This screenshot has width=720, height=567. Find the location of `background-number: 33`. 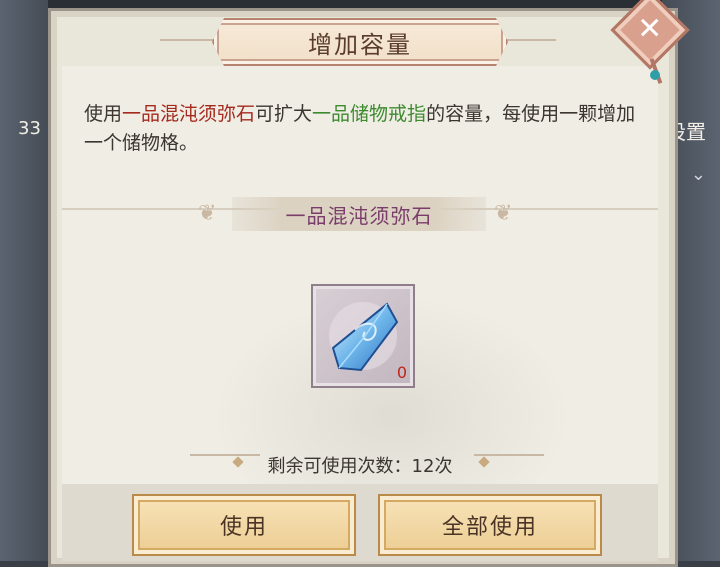

background-number: 33 is located at coordinates (29, 128).